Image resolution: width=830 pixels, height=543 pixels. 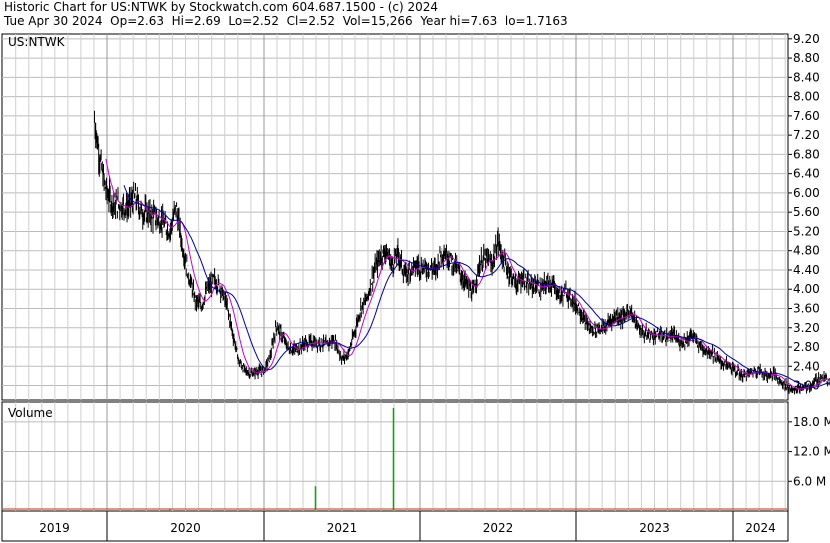 What do you see at coordinates (37, 42) in the screenshot?
I see `price-panel-title: US:NTWK` at bounding box center [37, 42].